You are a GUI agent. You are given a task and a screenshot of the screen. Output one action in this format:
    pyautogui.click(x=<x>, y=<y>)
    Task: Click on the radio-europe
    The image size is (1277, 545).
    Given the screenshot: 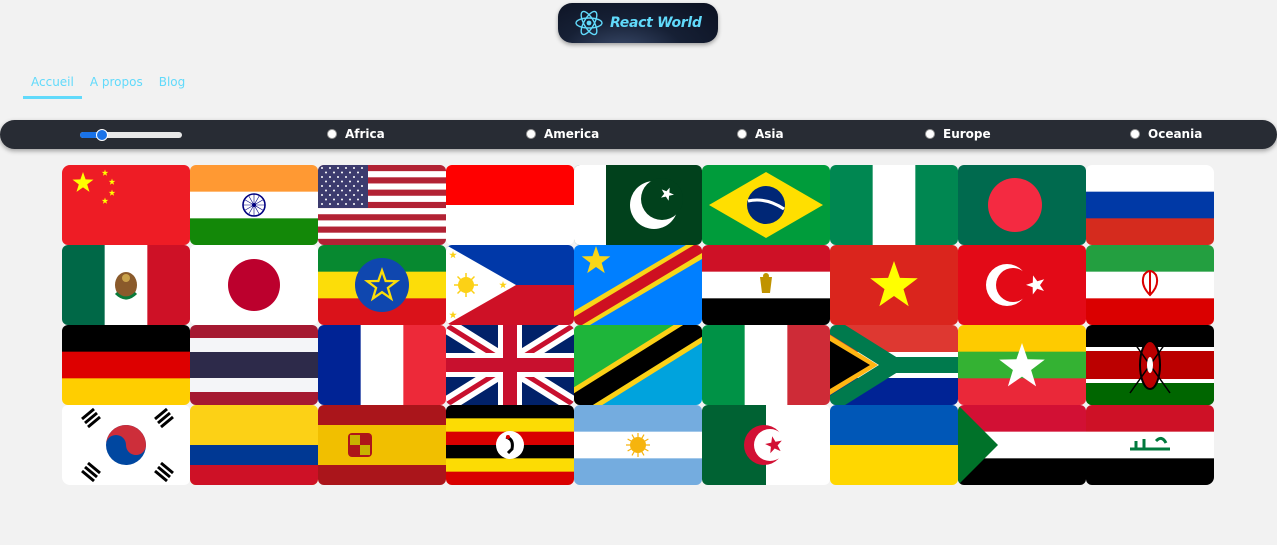 What is the action you would take?
    pyautogui.click(x=930, y=134)
    